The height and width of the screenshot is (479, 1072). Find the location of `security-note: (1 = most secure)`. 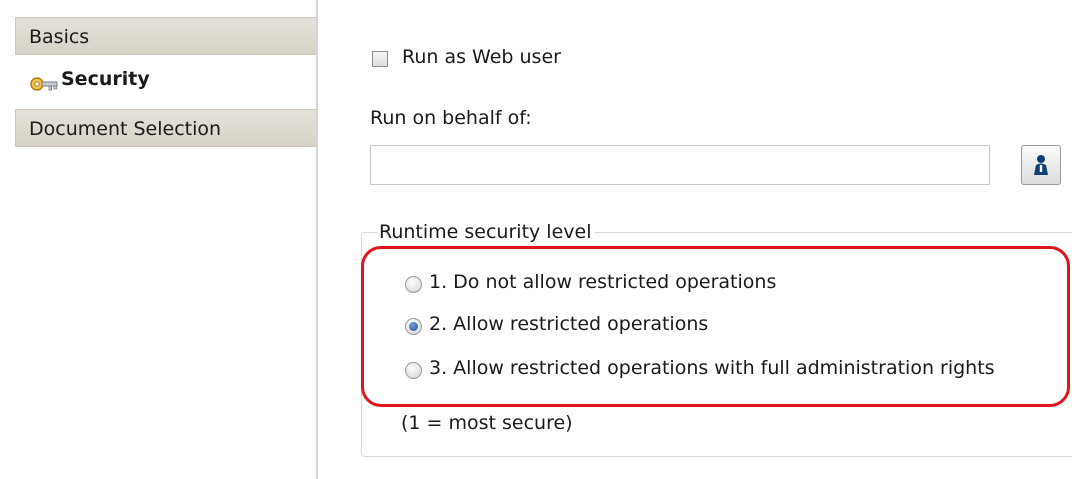

security-note: (1 = most secure) is located at coordinates (487, 423).